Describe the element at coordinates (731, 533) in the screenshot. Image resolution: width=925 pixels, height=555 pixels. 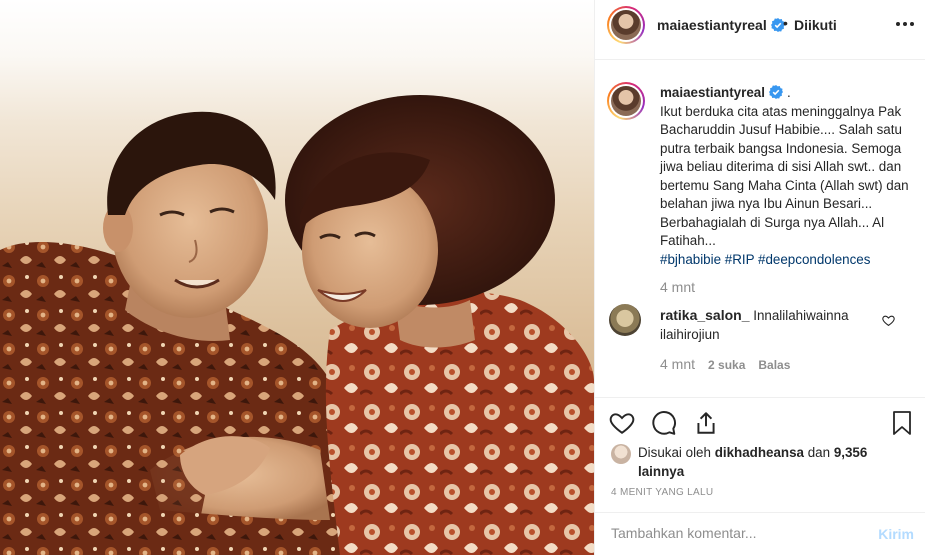
I see `comment-input` at that location.